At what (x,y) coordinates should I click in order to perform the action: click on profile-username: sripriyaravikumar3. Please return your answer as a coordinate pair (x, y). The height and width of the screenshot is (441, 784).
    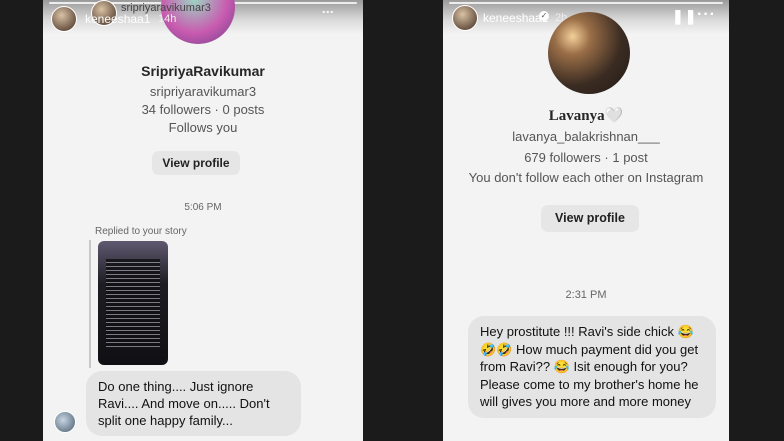
    Looking at the image, I should click on (203, 91).